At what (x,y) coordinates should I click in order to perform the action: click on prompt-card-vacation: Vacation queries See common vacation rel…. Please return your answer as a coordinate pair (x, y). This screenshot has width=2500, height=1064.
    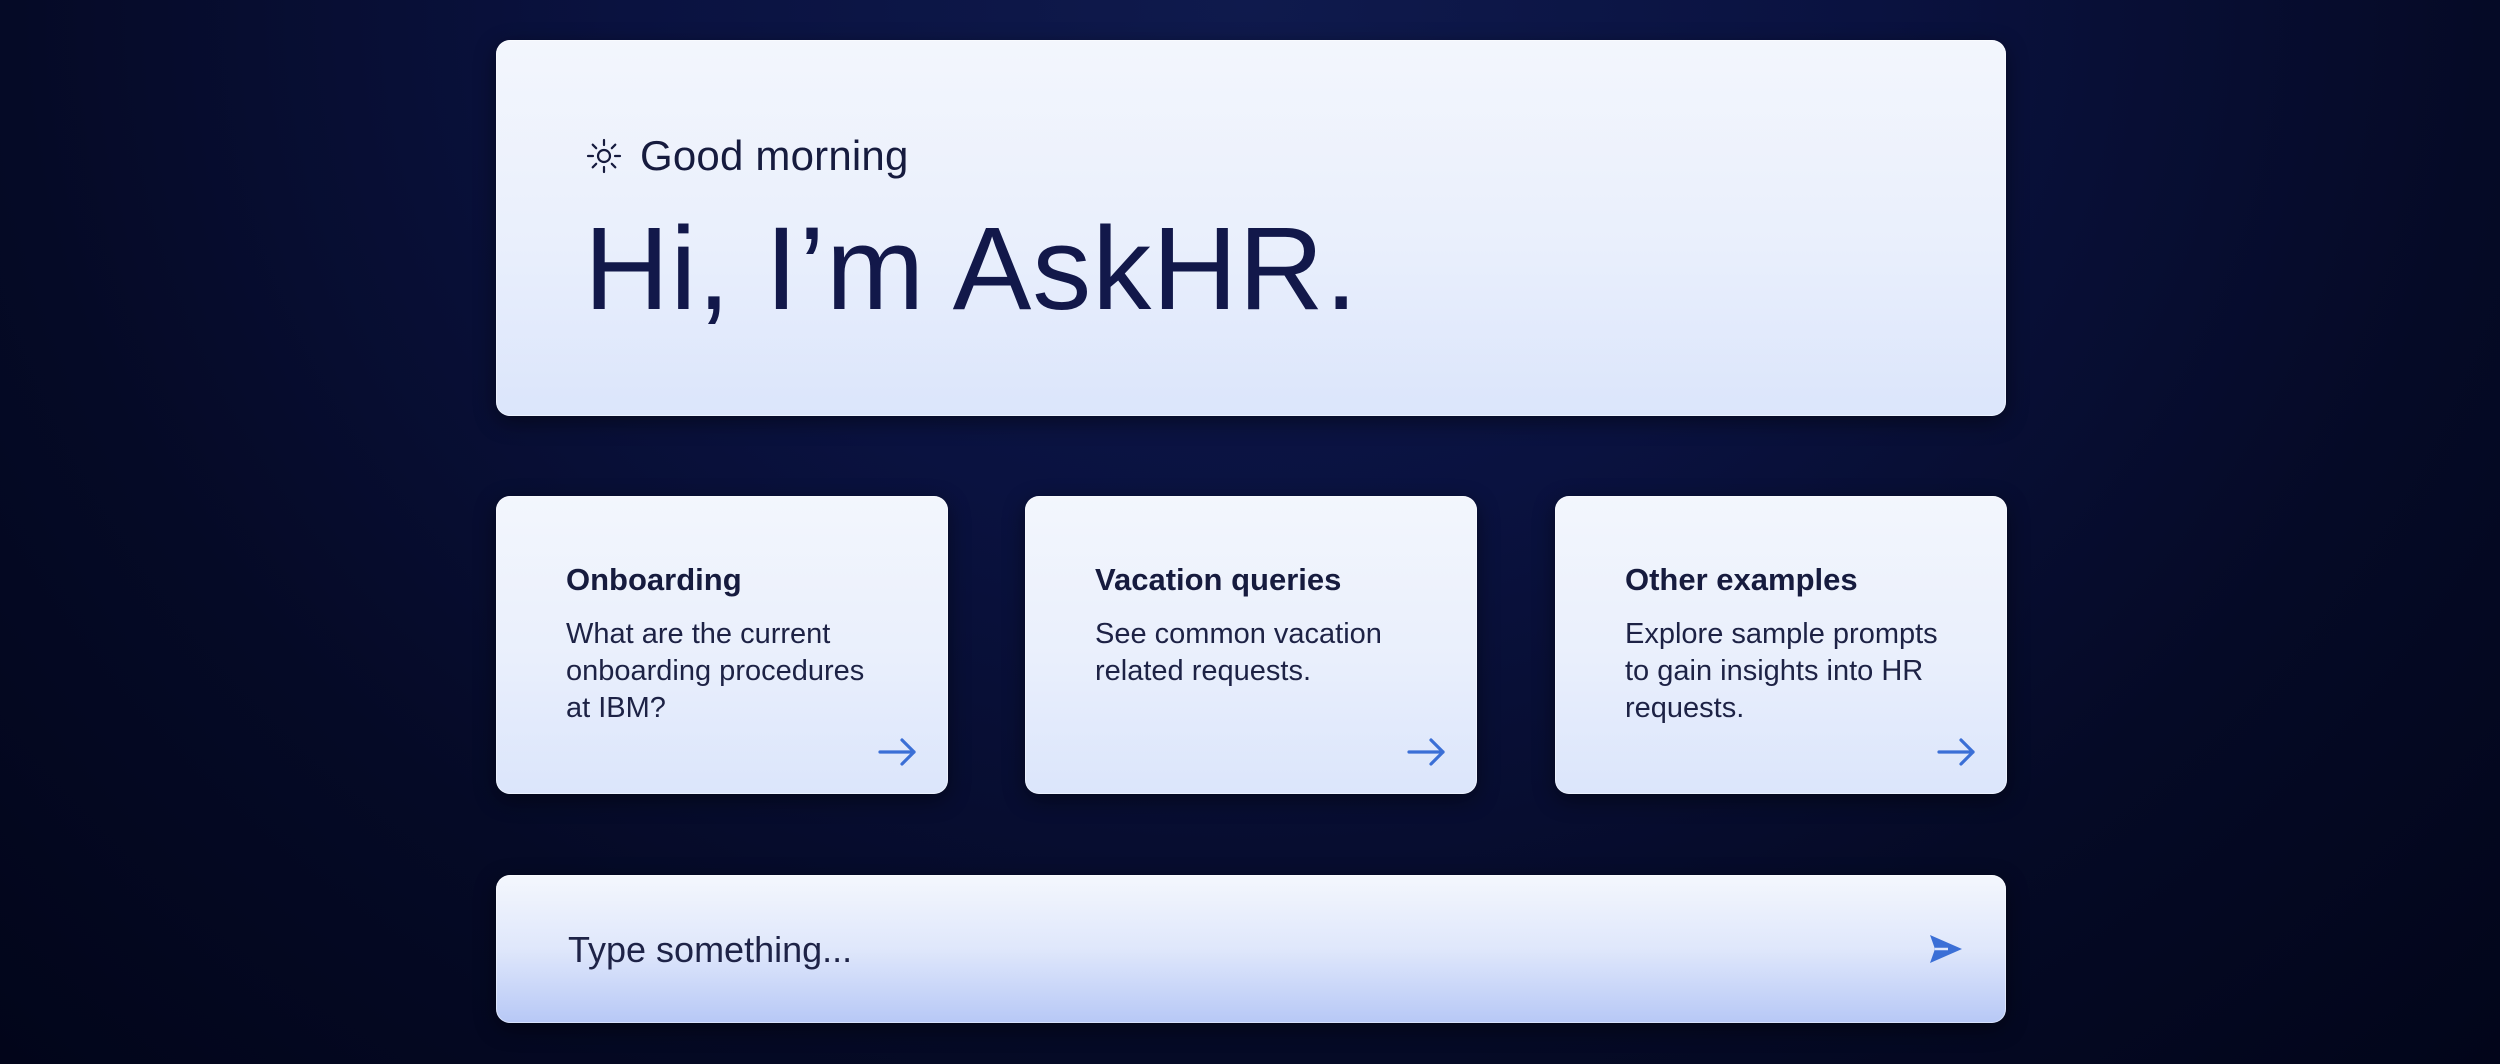
    Looking at the image, I should click on (1251, 645).